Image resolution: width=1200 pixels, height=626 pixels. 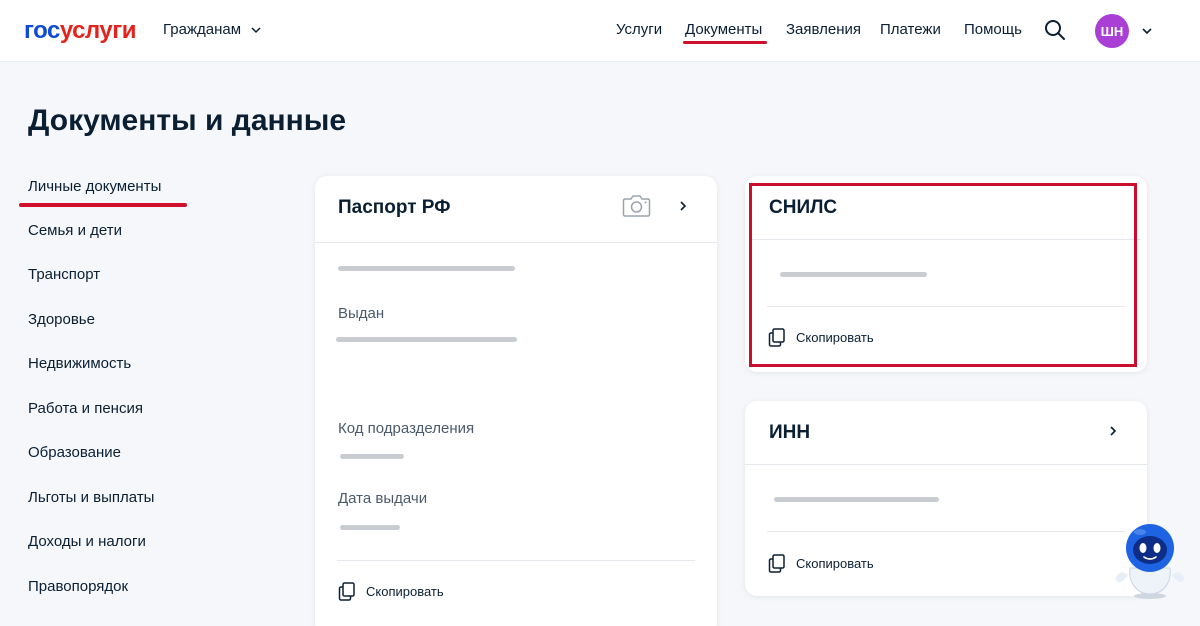 What do you see at coordinates (639, 30) in the screenshot?
I see `nav-services: Услуги` at bounding box center [639, 30].